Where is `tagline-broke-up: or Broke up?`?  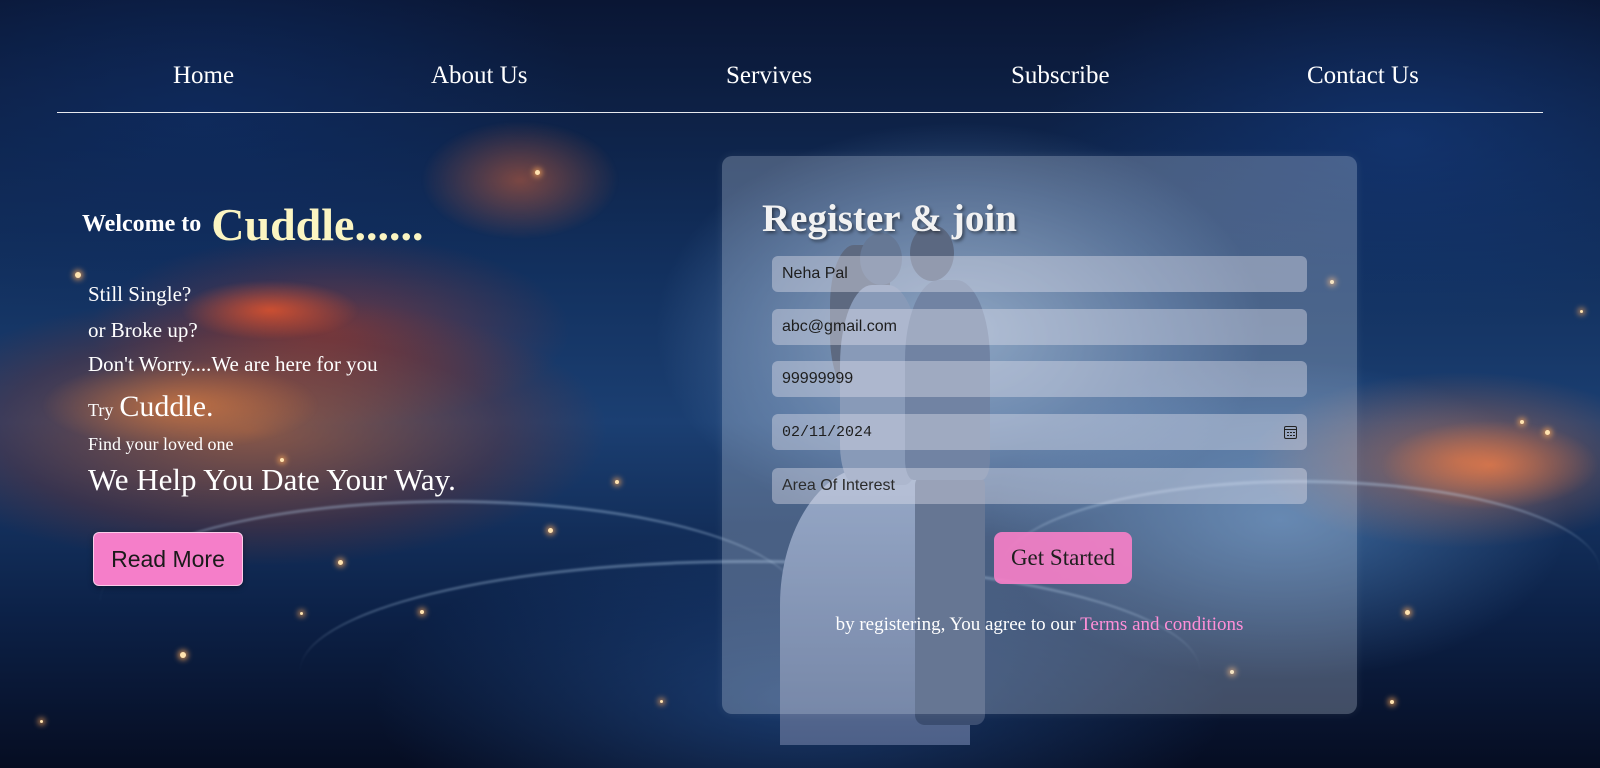
tagline-broke-up: or Broke up? is located at coordinates (143, 330).